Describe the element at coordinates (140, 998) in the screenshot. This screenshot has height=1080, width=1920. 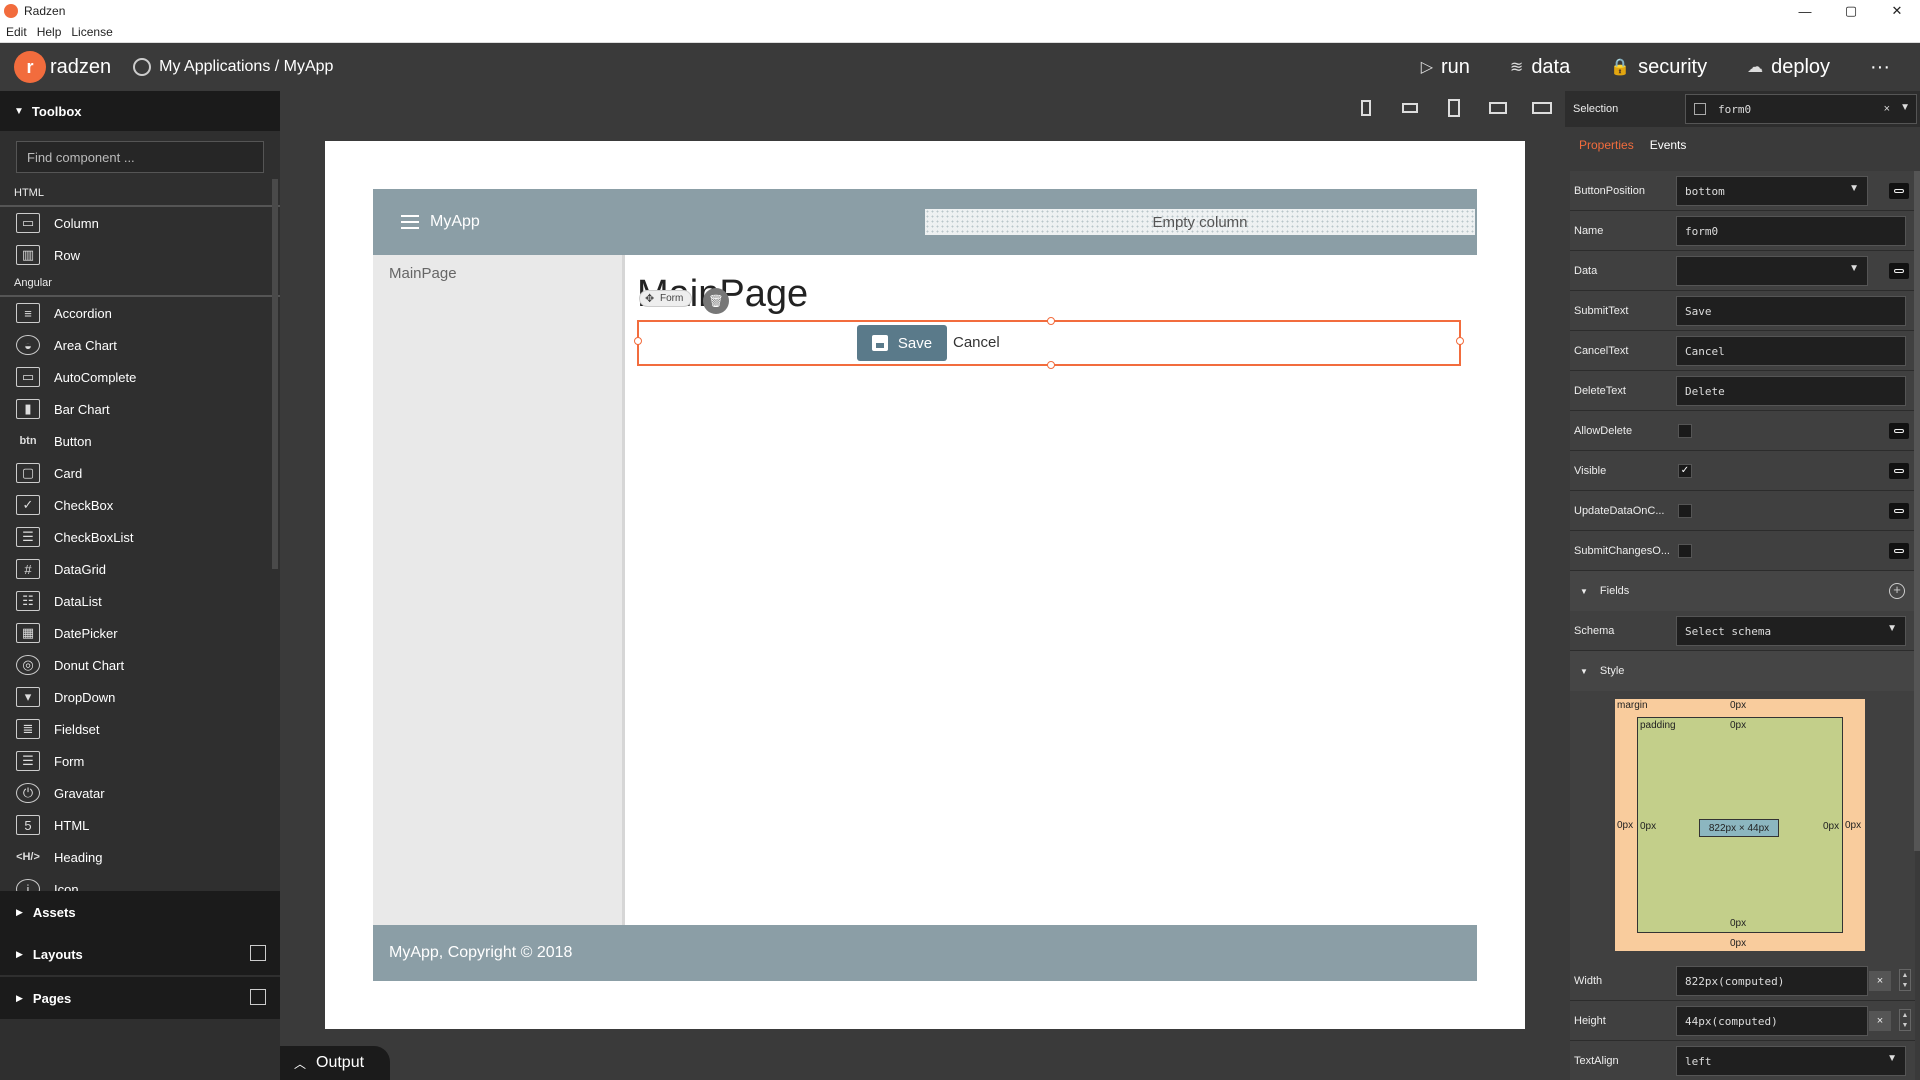
I see `section-pages: ▶ Pages` at that location.